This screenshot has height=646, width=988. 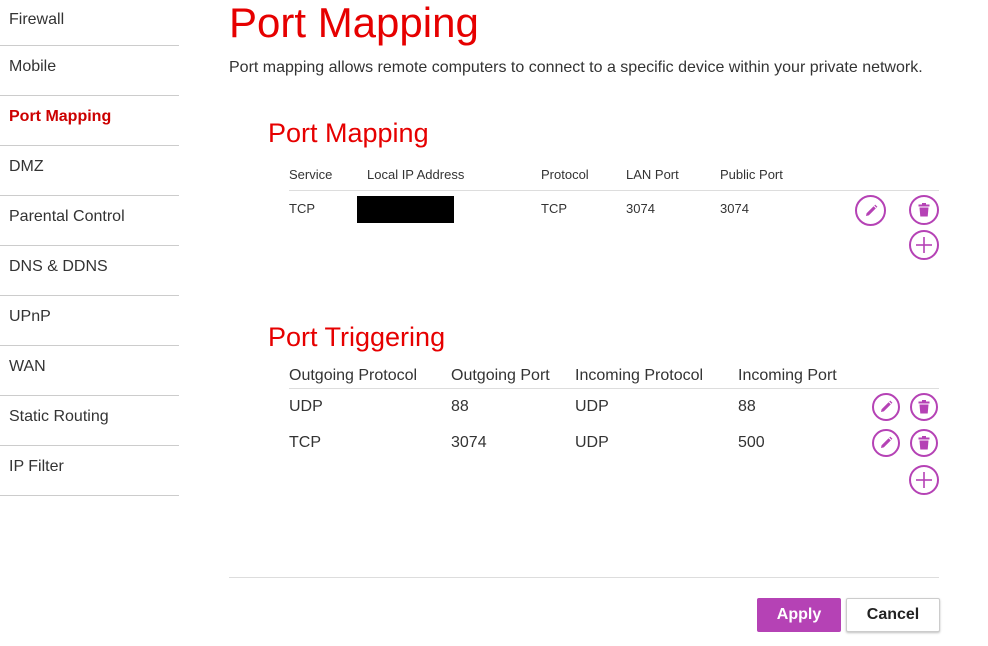 I want to click on column-header-local-ip: Local IP Address, so click(x=416, y=174).